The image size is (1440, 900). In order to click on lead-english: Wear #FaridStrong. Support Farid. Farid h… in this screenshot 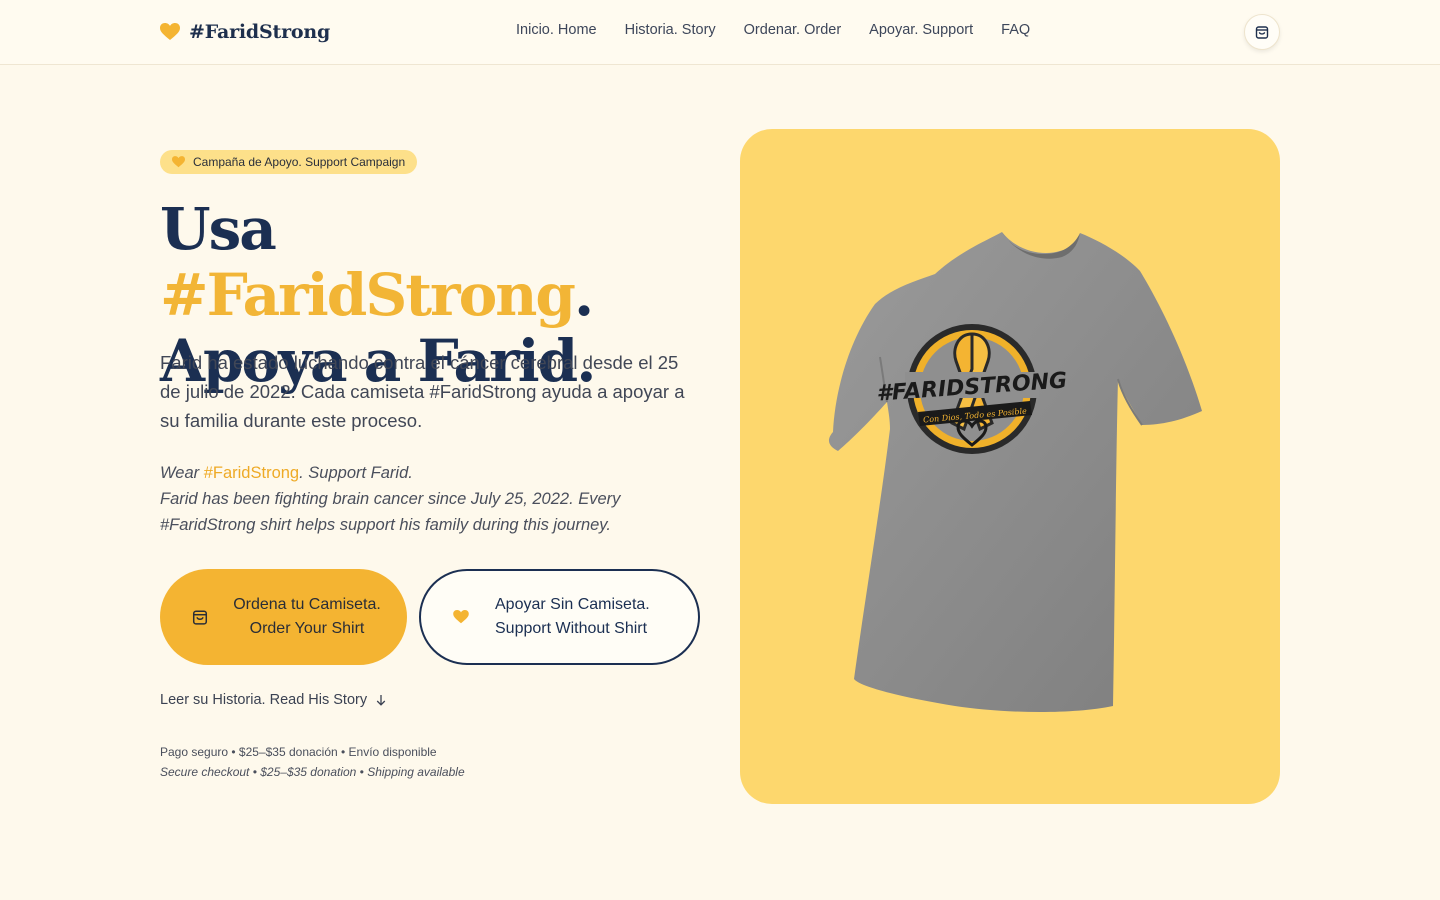, I will do `click(430, 499)`.